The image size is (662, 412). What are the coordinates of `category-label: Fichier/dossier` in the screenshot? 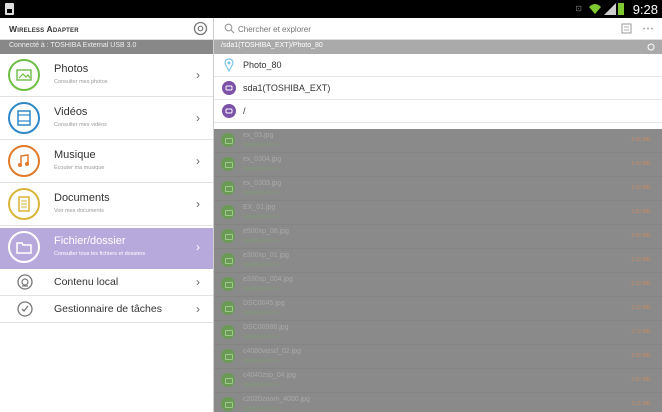 It's located at (90, 241).